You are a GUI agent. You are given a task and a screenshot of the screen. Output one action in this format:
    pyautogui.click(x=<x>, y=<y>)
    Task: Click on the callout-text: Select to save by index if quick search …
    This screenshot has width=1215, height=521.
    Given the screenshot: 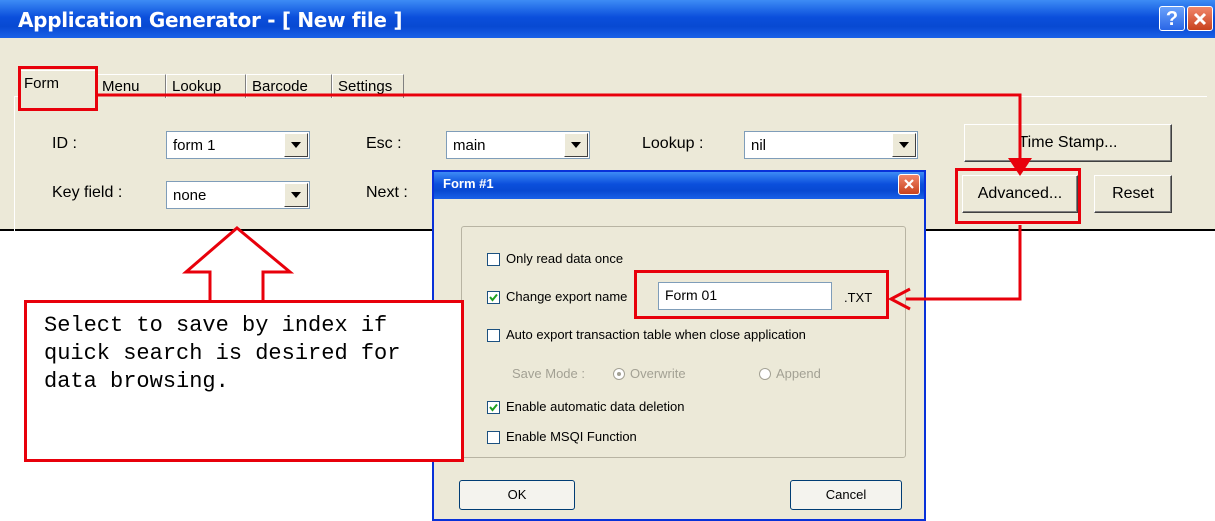 What is the action you would take?
    pyautogui.click(x=222, y=353)
    